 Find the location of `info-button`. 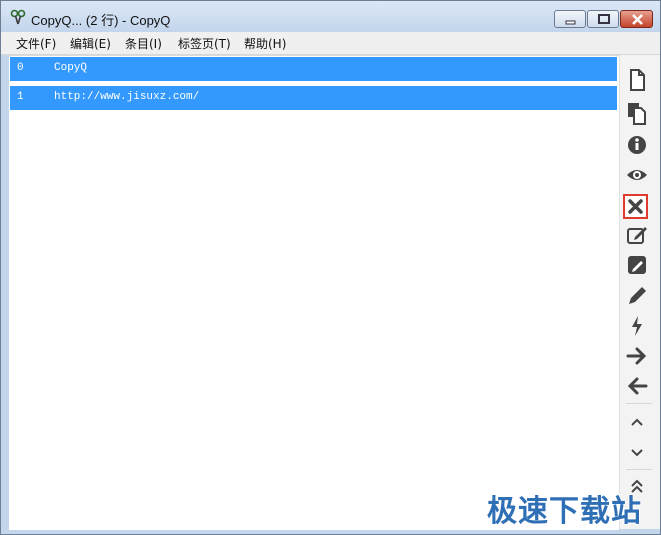

info-button is located at coordinates (637, 145).